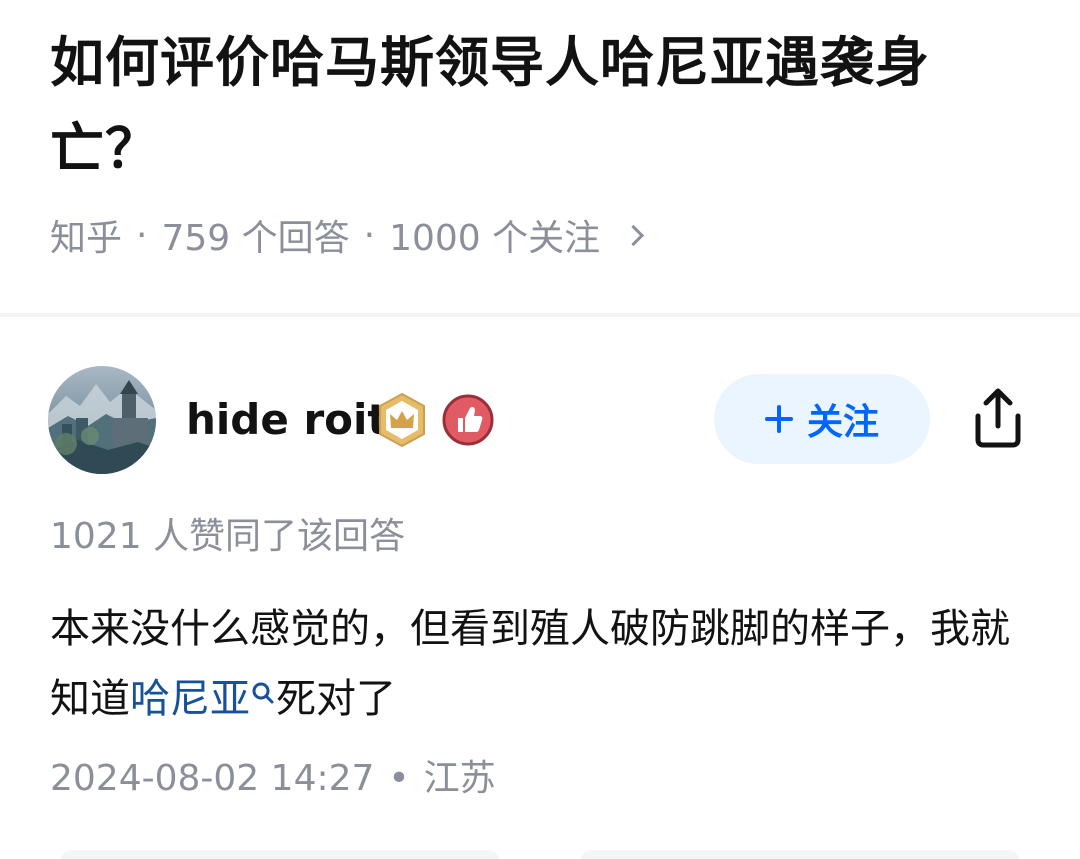  Describe the element at coordinates (228, 536) in the screenshot. I see `vote-count: 1021 人赞同了该回答` at that location.